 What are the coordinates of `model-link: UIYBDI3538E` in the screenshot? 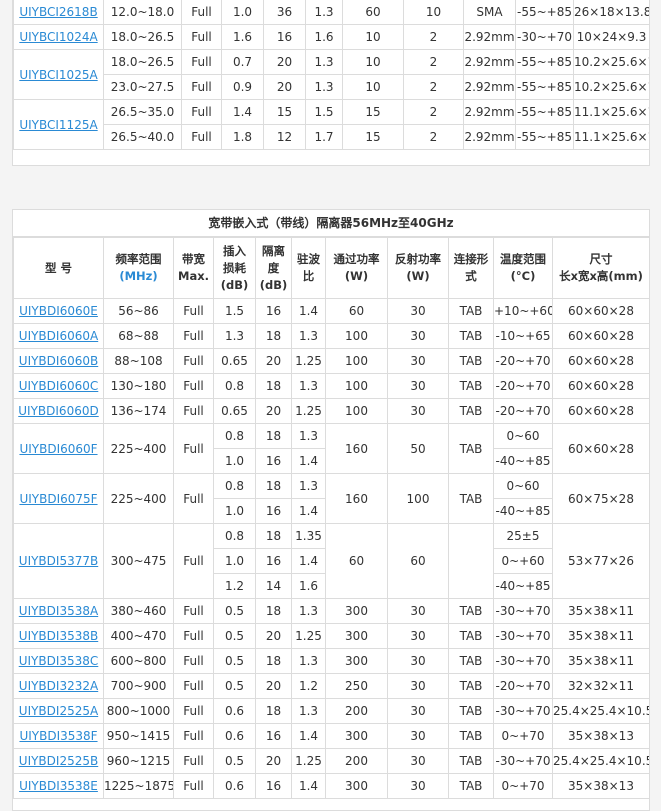 It's located at (58, 786).